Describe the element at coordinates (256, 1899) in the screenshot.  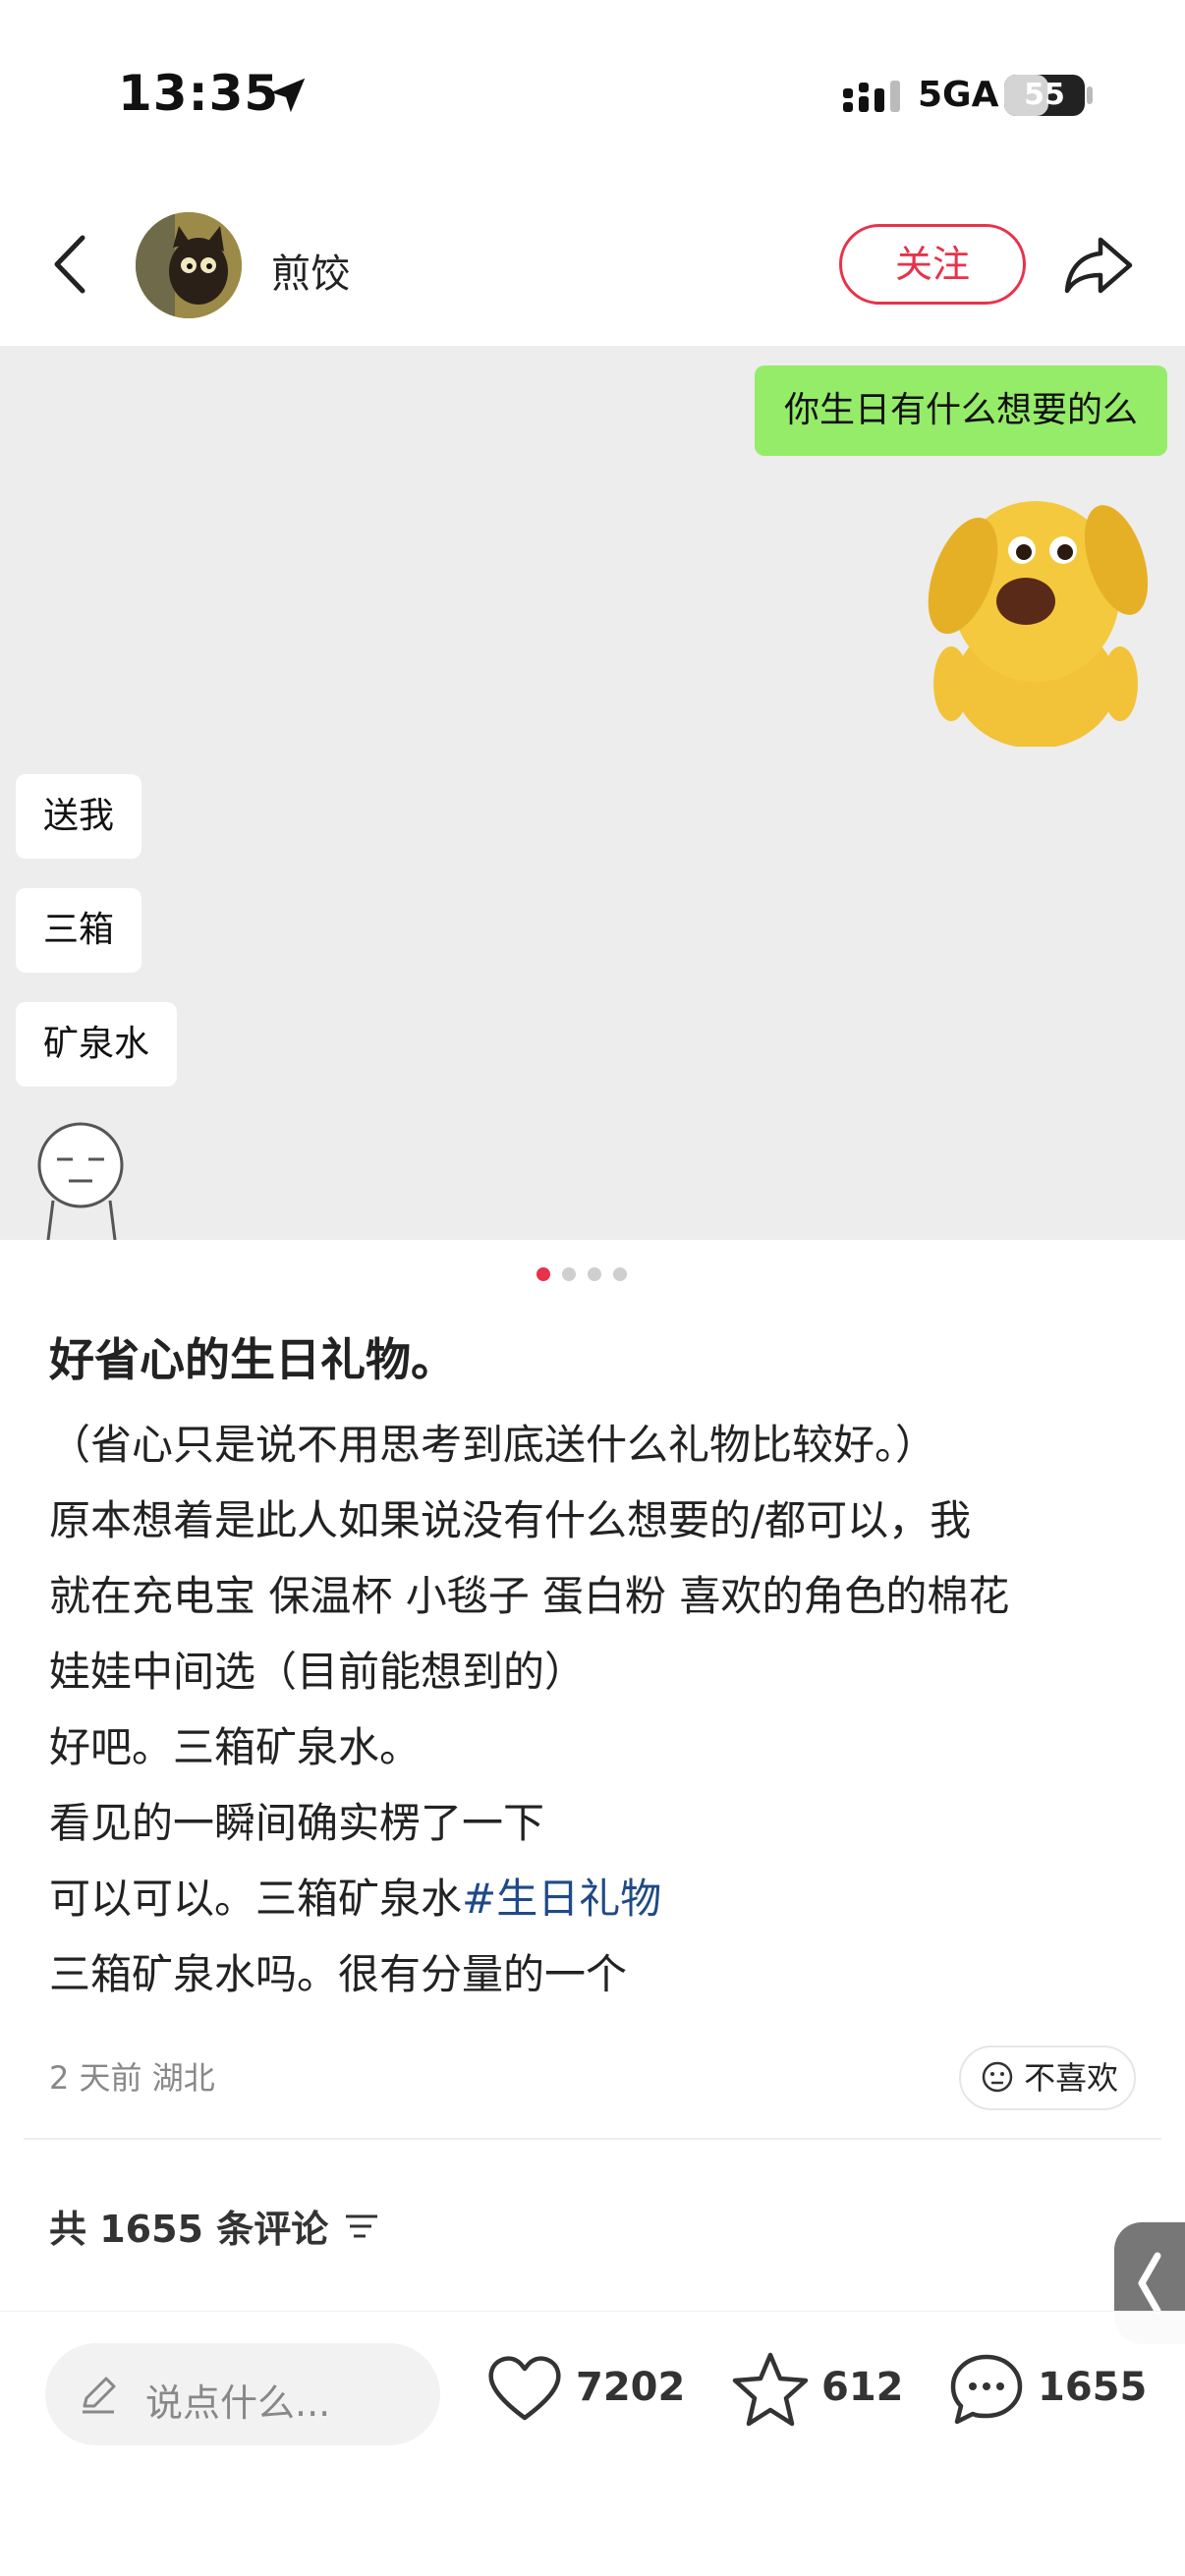
I see `post-line-text: 可以可以。三箱矿泉水` at that location.